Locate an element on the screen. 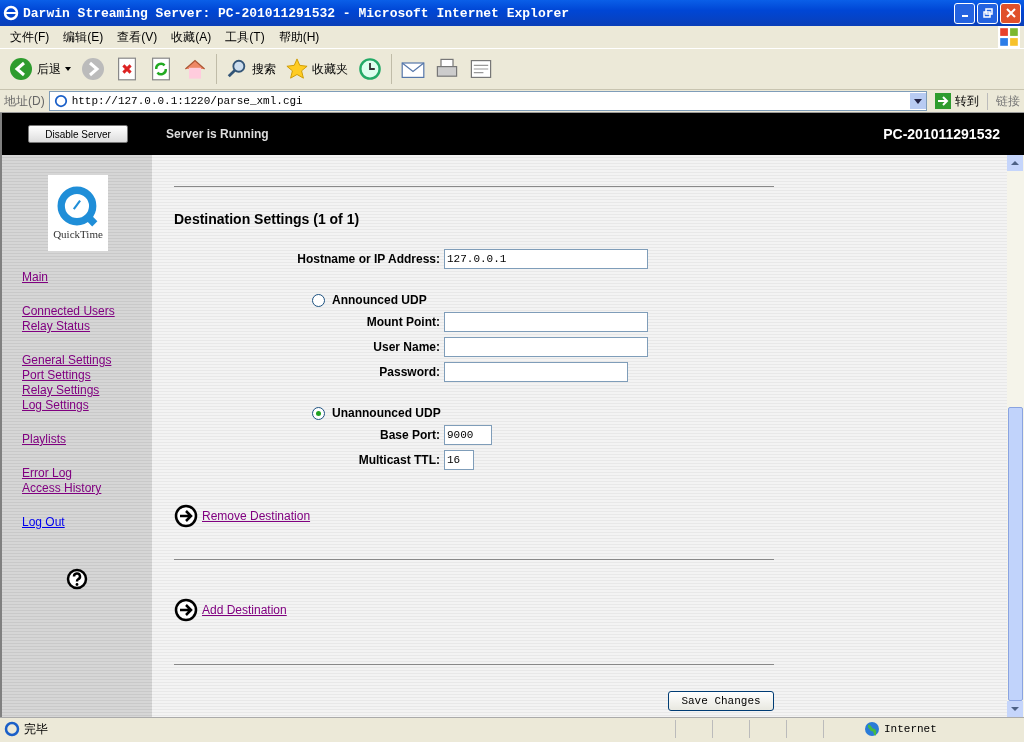 The height and width of the screenshot is (742, 1024). go-button: 转到 is located at coordinates (957, 101).